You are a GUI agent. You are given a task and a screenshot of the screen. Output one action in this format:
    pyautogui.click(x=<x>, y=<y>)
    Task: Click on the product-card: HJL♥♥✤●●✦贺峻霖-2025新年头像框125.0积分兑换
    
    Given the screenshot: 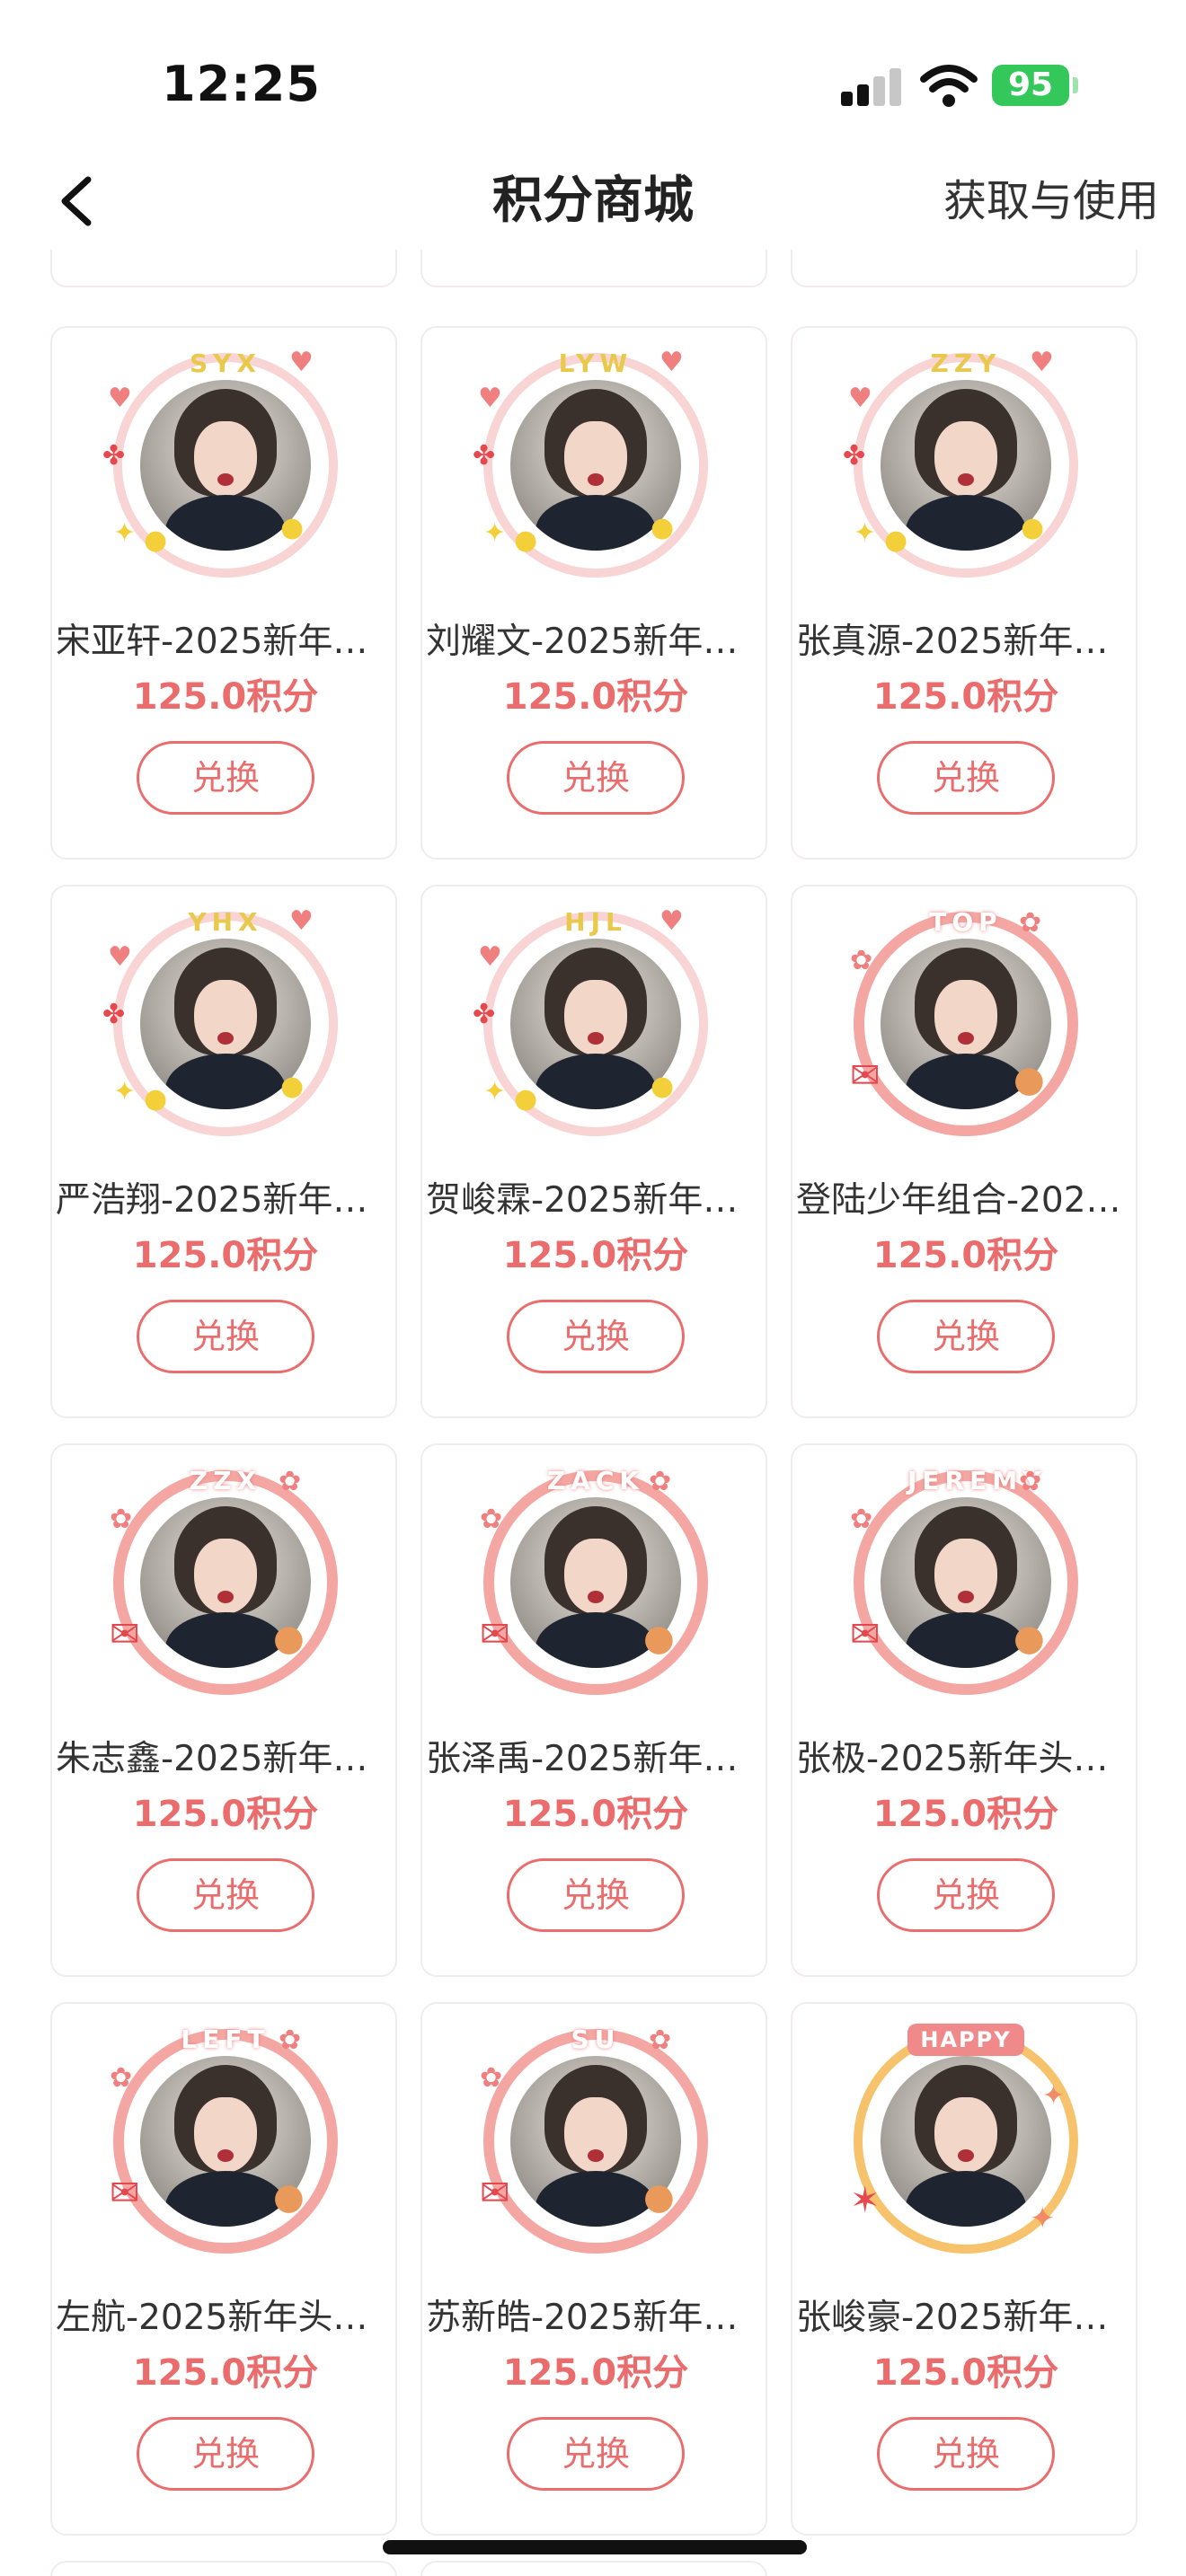 What is the action you would take?
    pyautogui.click(x=594, y=1151)
    